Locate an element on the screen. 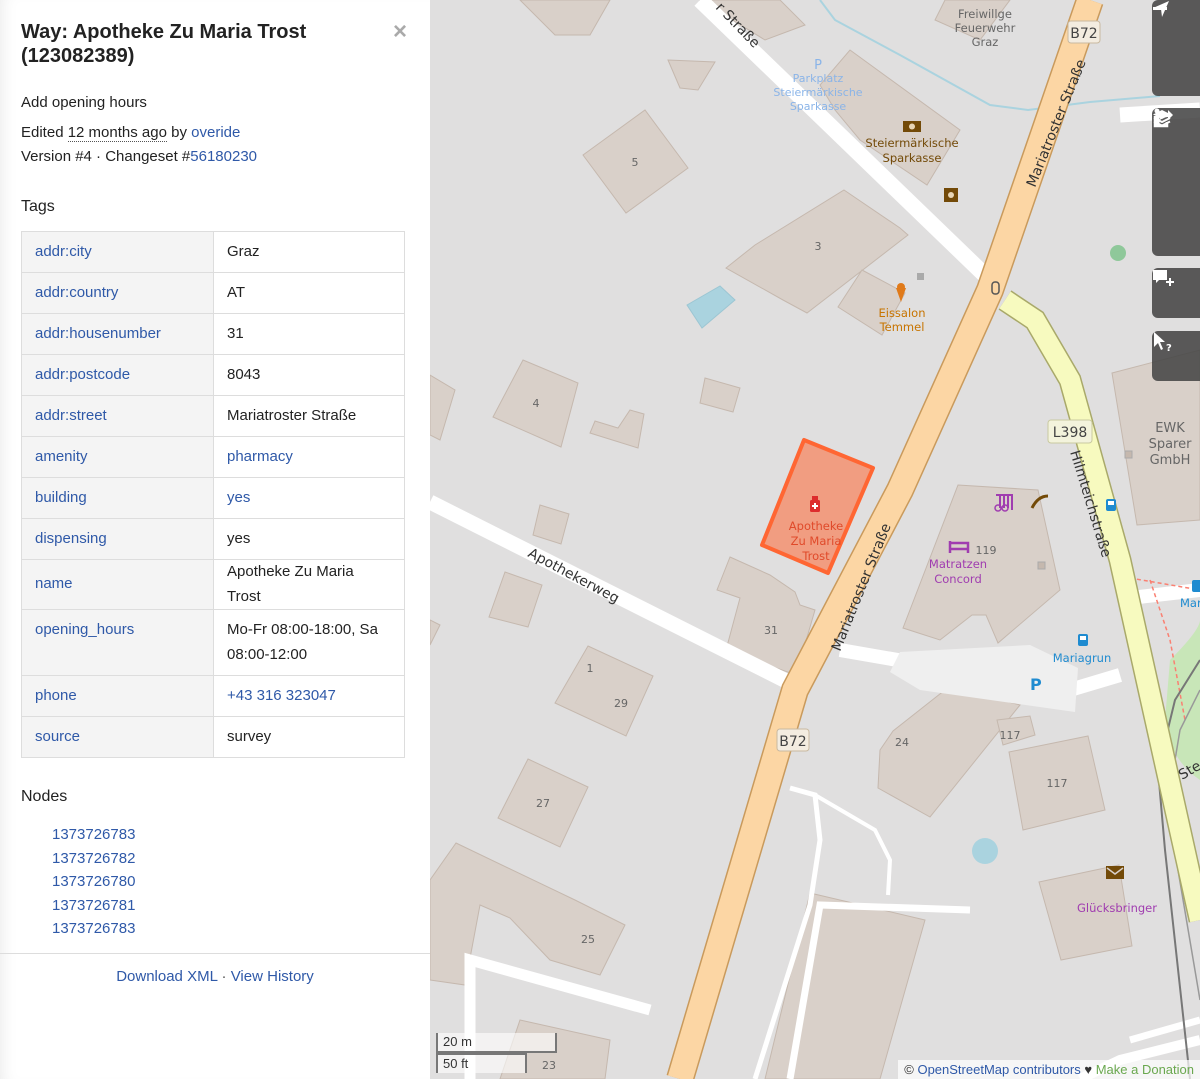  sidebar-footer: Download XML · View History is located at coordinates (215, 969).